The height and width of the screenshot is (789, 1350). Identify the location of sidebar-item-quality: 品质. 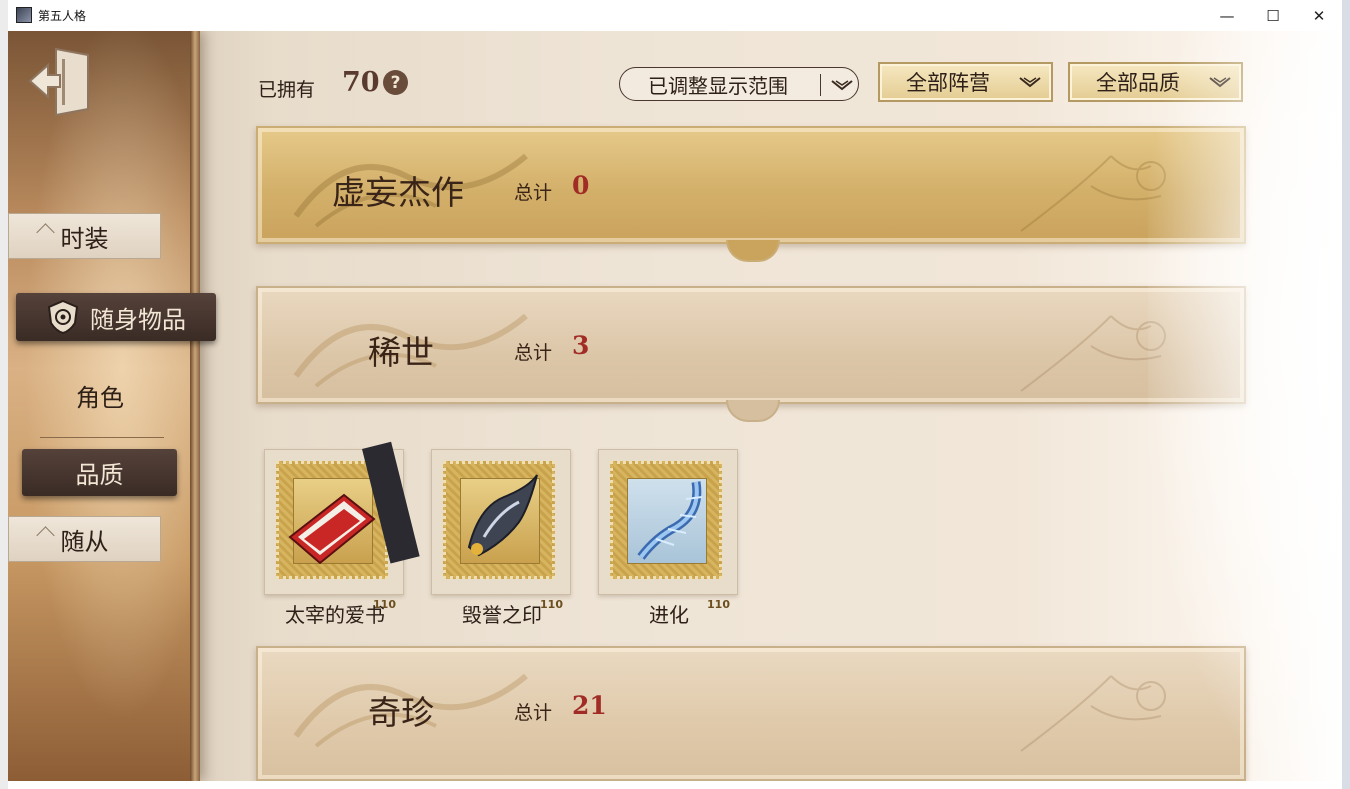
(99, 472).